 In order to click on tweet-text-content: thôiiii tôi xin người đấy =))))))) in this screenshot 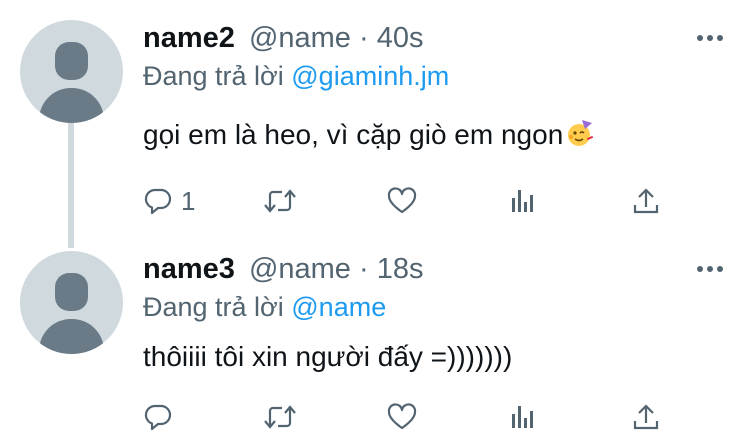, I will do `click(328, 356)`.